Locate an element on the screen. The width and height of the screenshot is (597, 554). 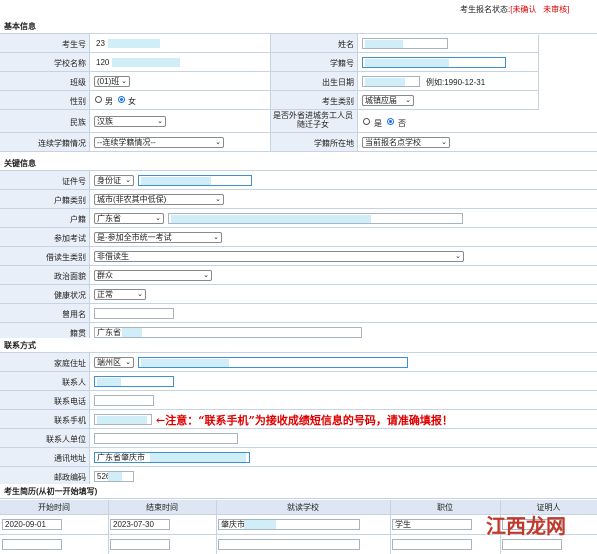
id-number-field is located at coordinates (195, 180).